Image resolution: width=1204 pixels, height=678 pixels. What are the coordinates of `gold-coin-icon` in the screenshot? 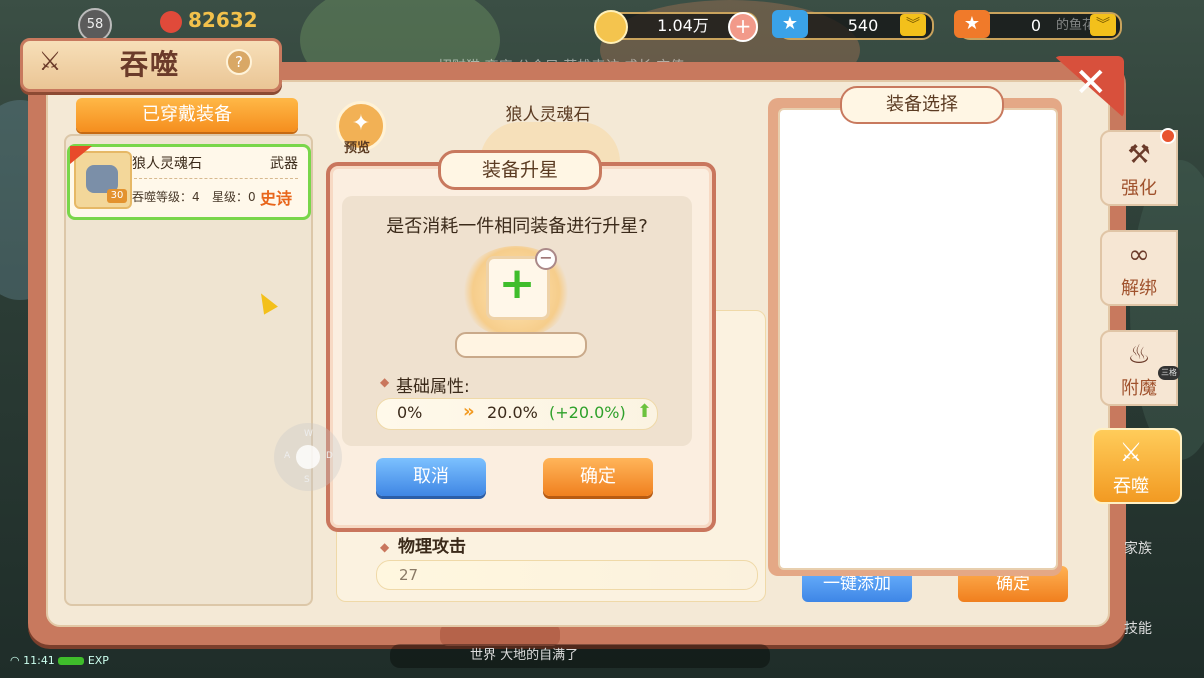 It's located at (611, 27).